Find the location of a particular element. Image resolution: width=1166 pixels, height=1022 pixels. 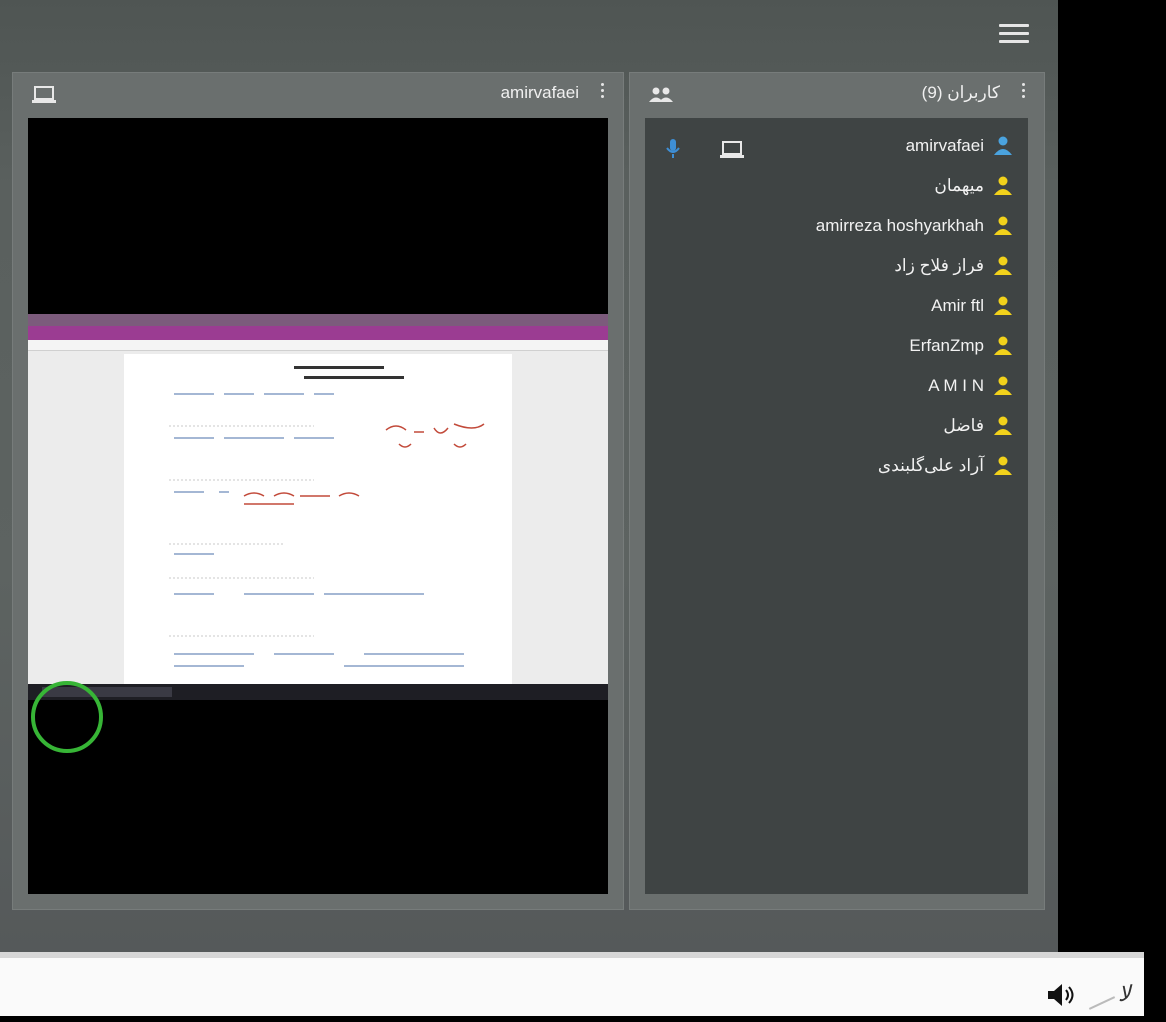

user-row: amirvafaei is located at coordinates (829, 147).